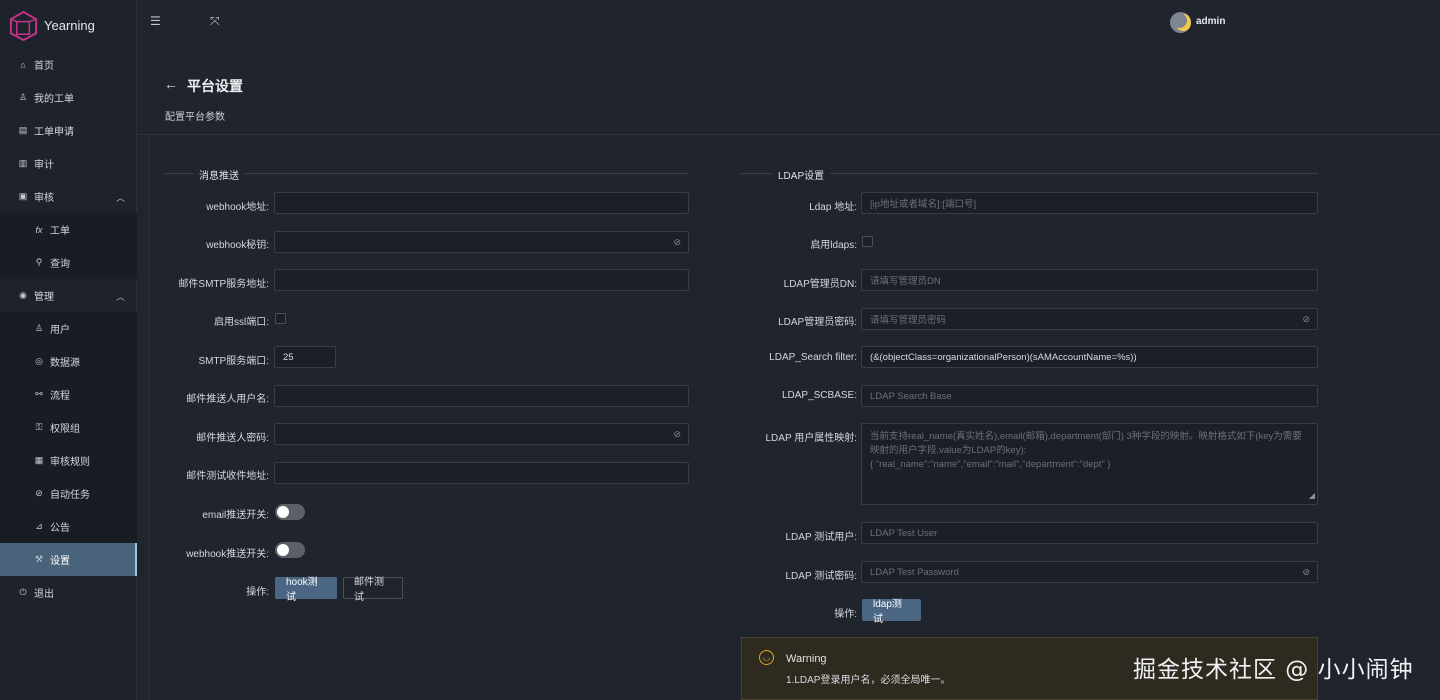  Describe the element at coordinates (68, 592) in the screenshot. I see `sidebar-item-logout: ⏻ 退出` at that location.